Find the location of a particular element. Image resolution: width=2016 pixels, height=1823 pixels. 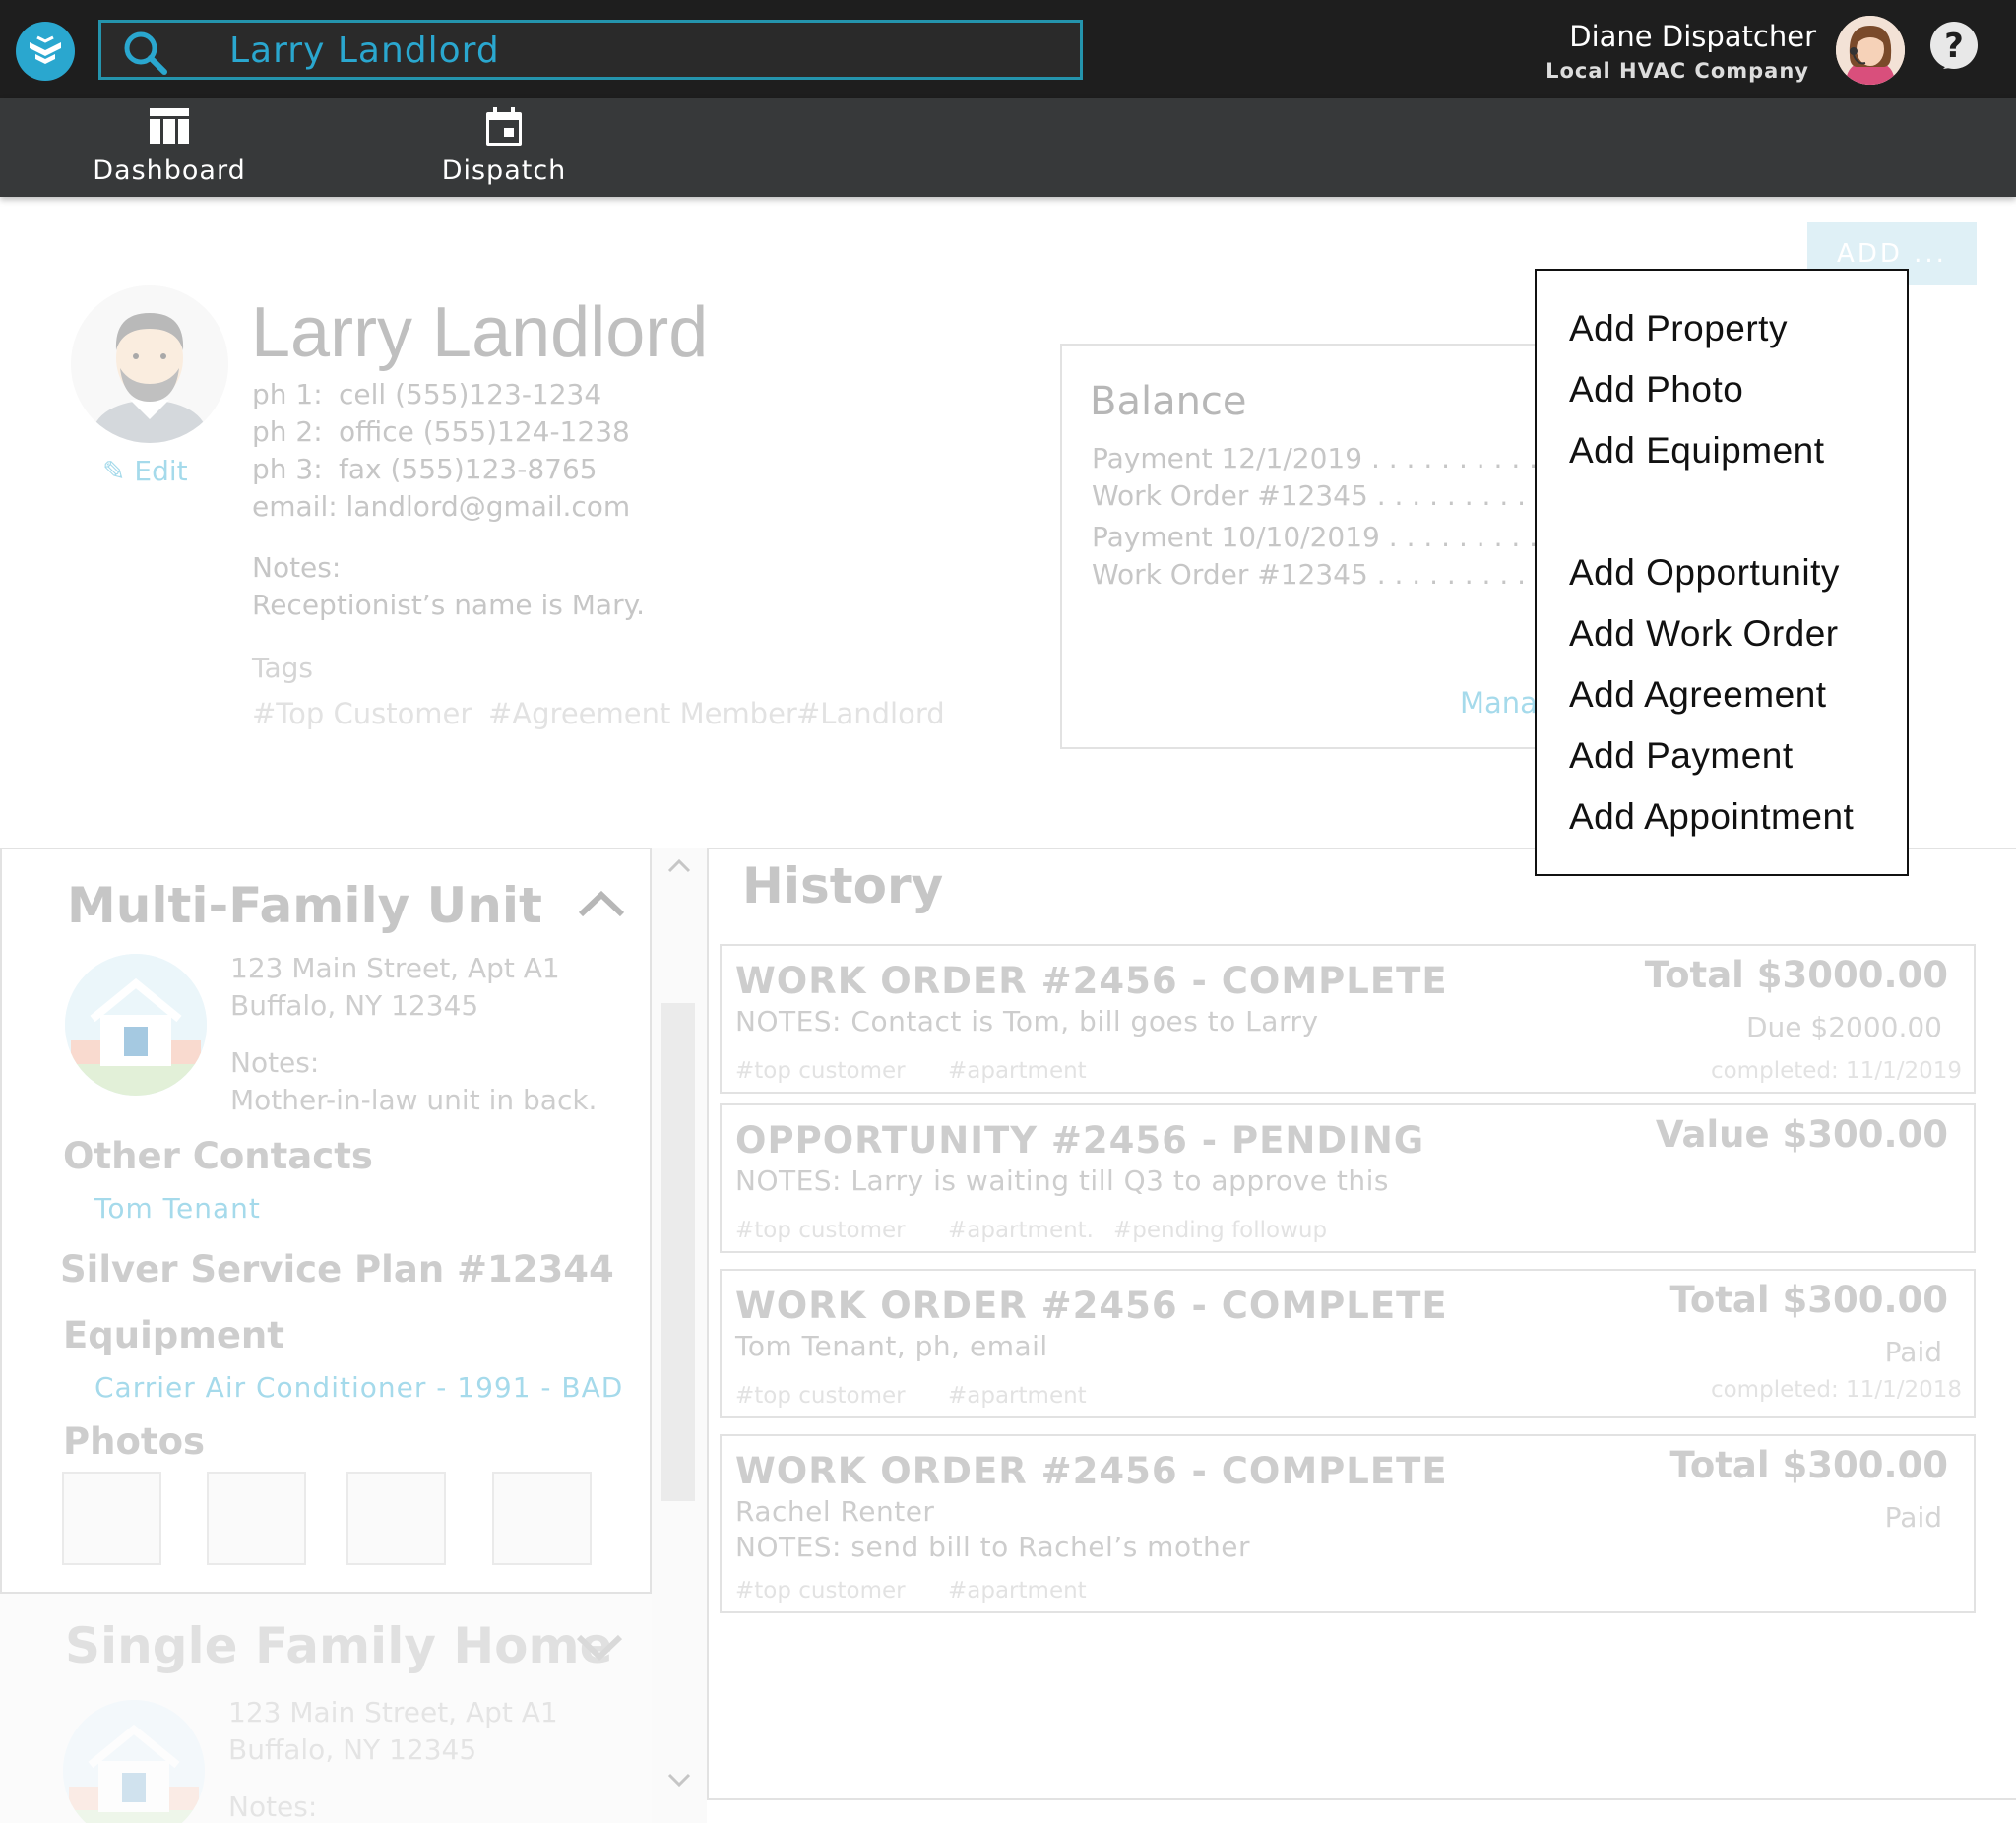

property-address-line2: Buffalo, NY 12345 is located at coordinates (352, 1749).